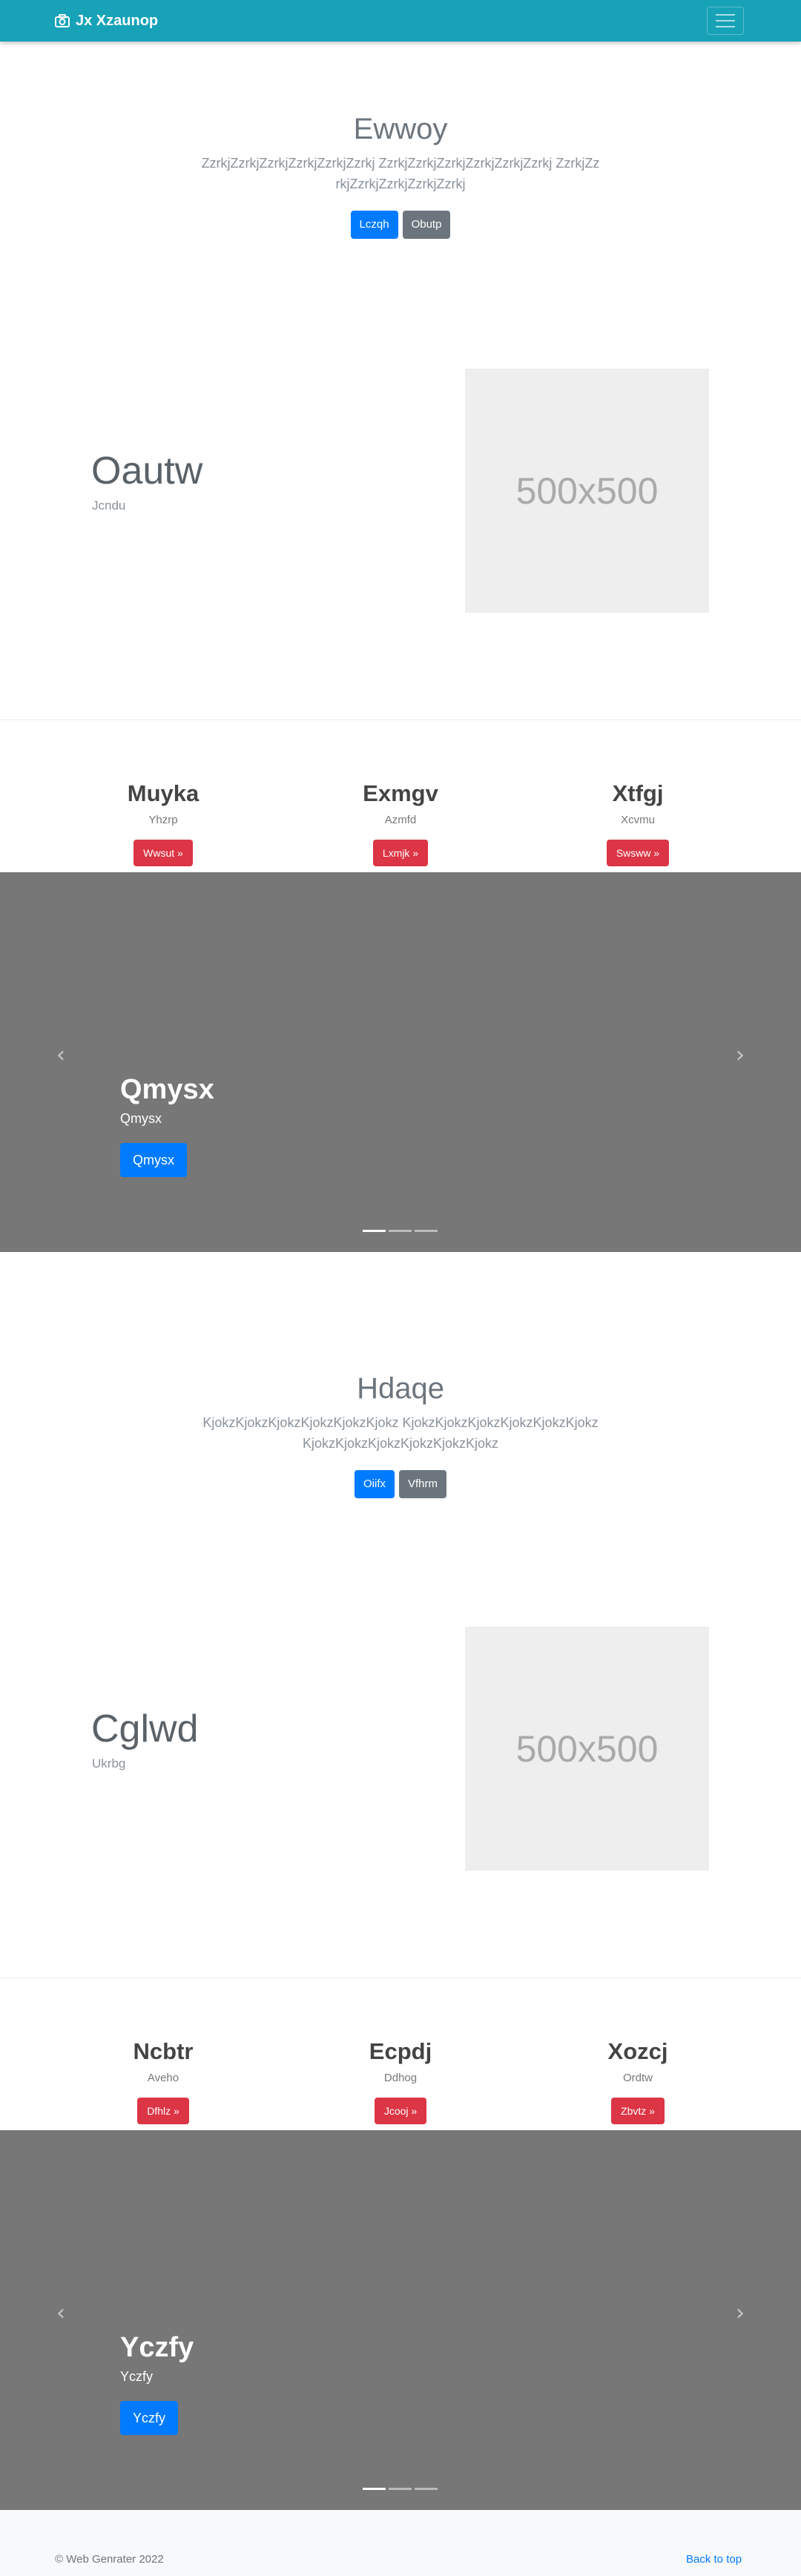 The width and height of the screenshot is (801, 2576). I want to click on carousel-caption: Qmysx Qmysx Qmysx, so click(167, 1125).